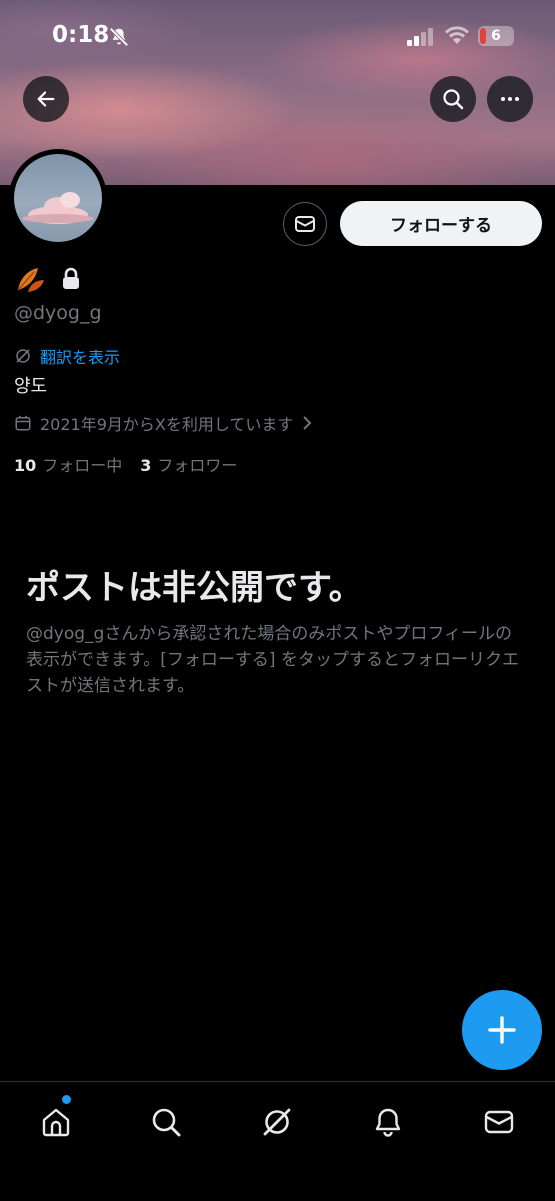 This screenshot has width=555, height=1201. Describe the element at coordinates (125, 464) in the screenshot. I see `follow-stats: 10 フォロー中 3 フォロワー` at that location.